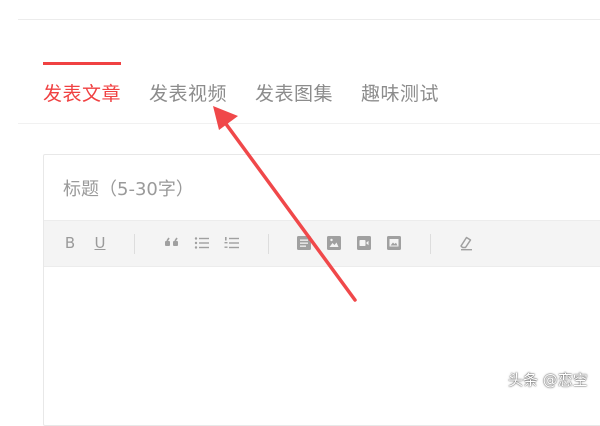  Describe the element at coordinates (82, 63) in the screenshot. I see `active-tab-indicator` at that location.